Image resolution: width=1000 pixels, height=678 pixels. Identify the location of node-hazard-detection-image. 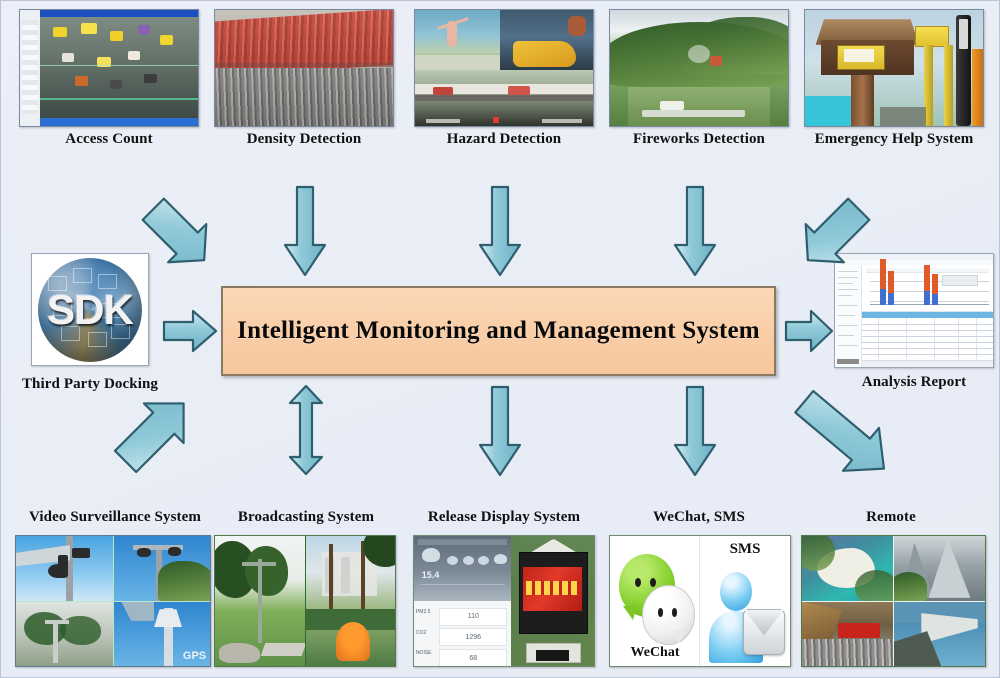
(504, 68).